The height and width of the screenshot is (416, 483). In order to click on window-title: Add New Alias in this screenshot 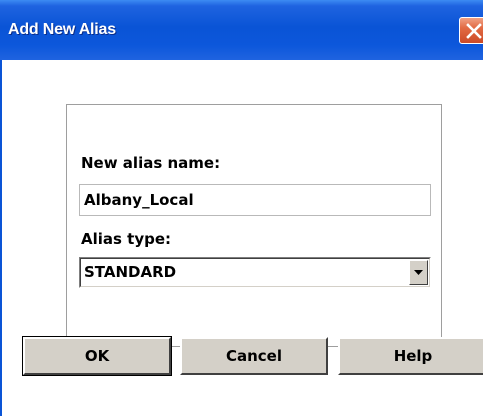, I will do `click(62, 29)`.